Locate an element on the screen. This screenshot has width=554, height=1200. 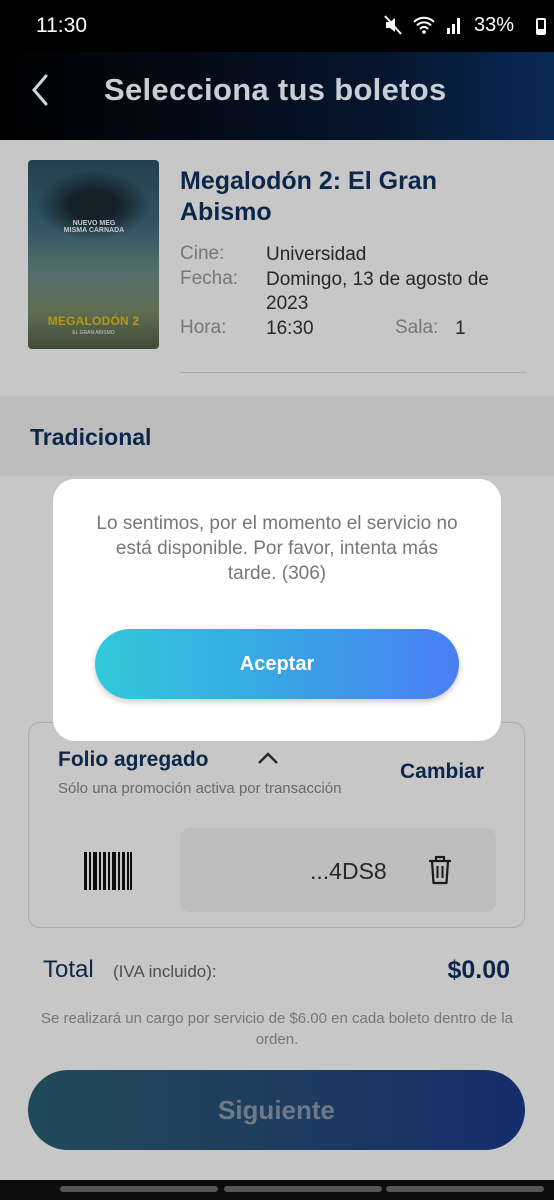
app-header: Selecciona tus boletos is located at coordinates (277, 96).